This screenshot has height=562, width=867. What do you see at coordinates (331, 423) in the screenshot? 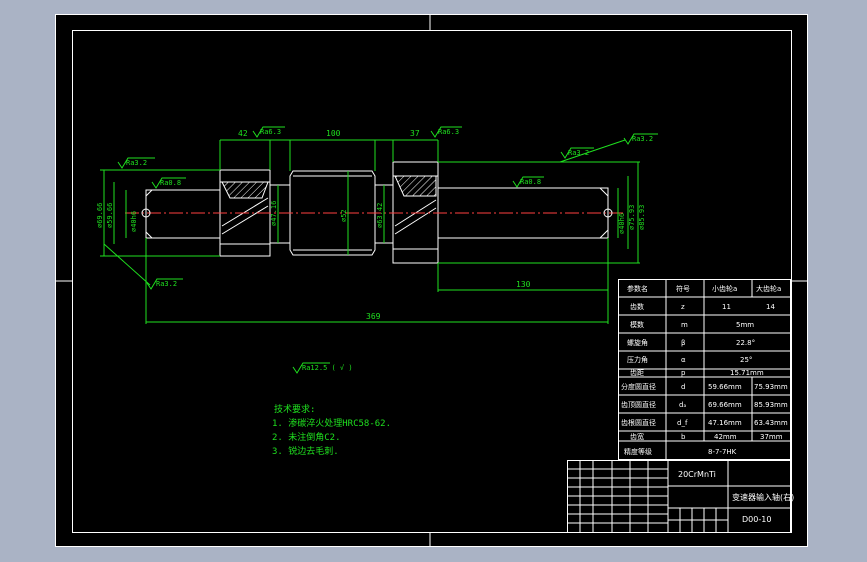
I see `notes-item-1: 1. 渗碳淬火处理HRC58-62.` at bounding box center [331, 423].